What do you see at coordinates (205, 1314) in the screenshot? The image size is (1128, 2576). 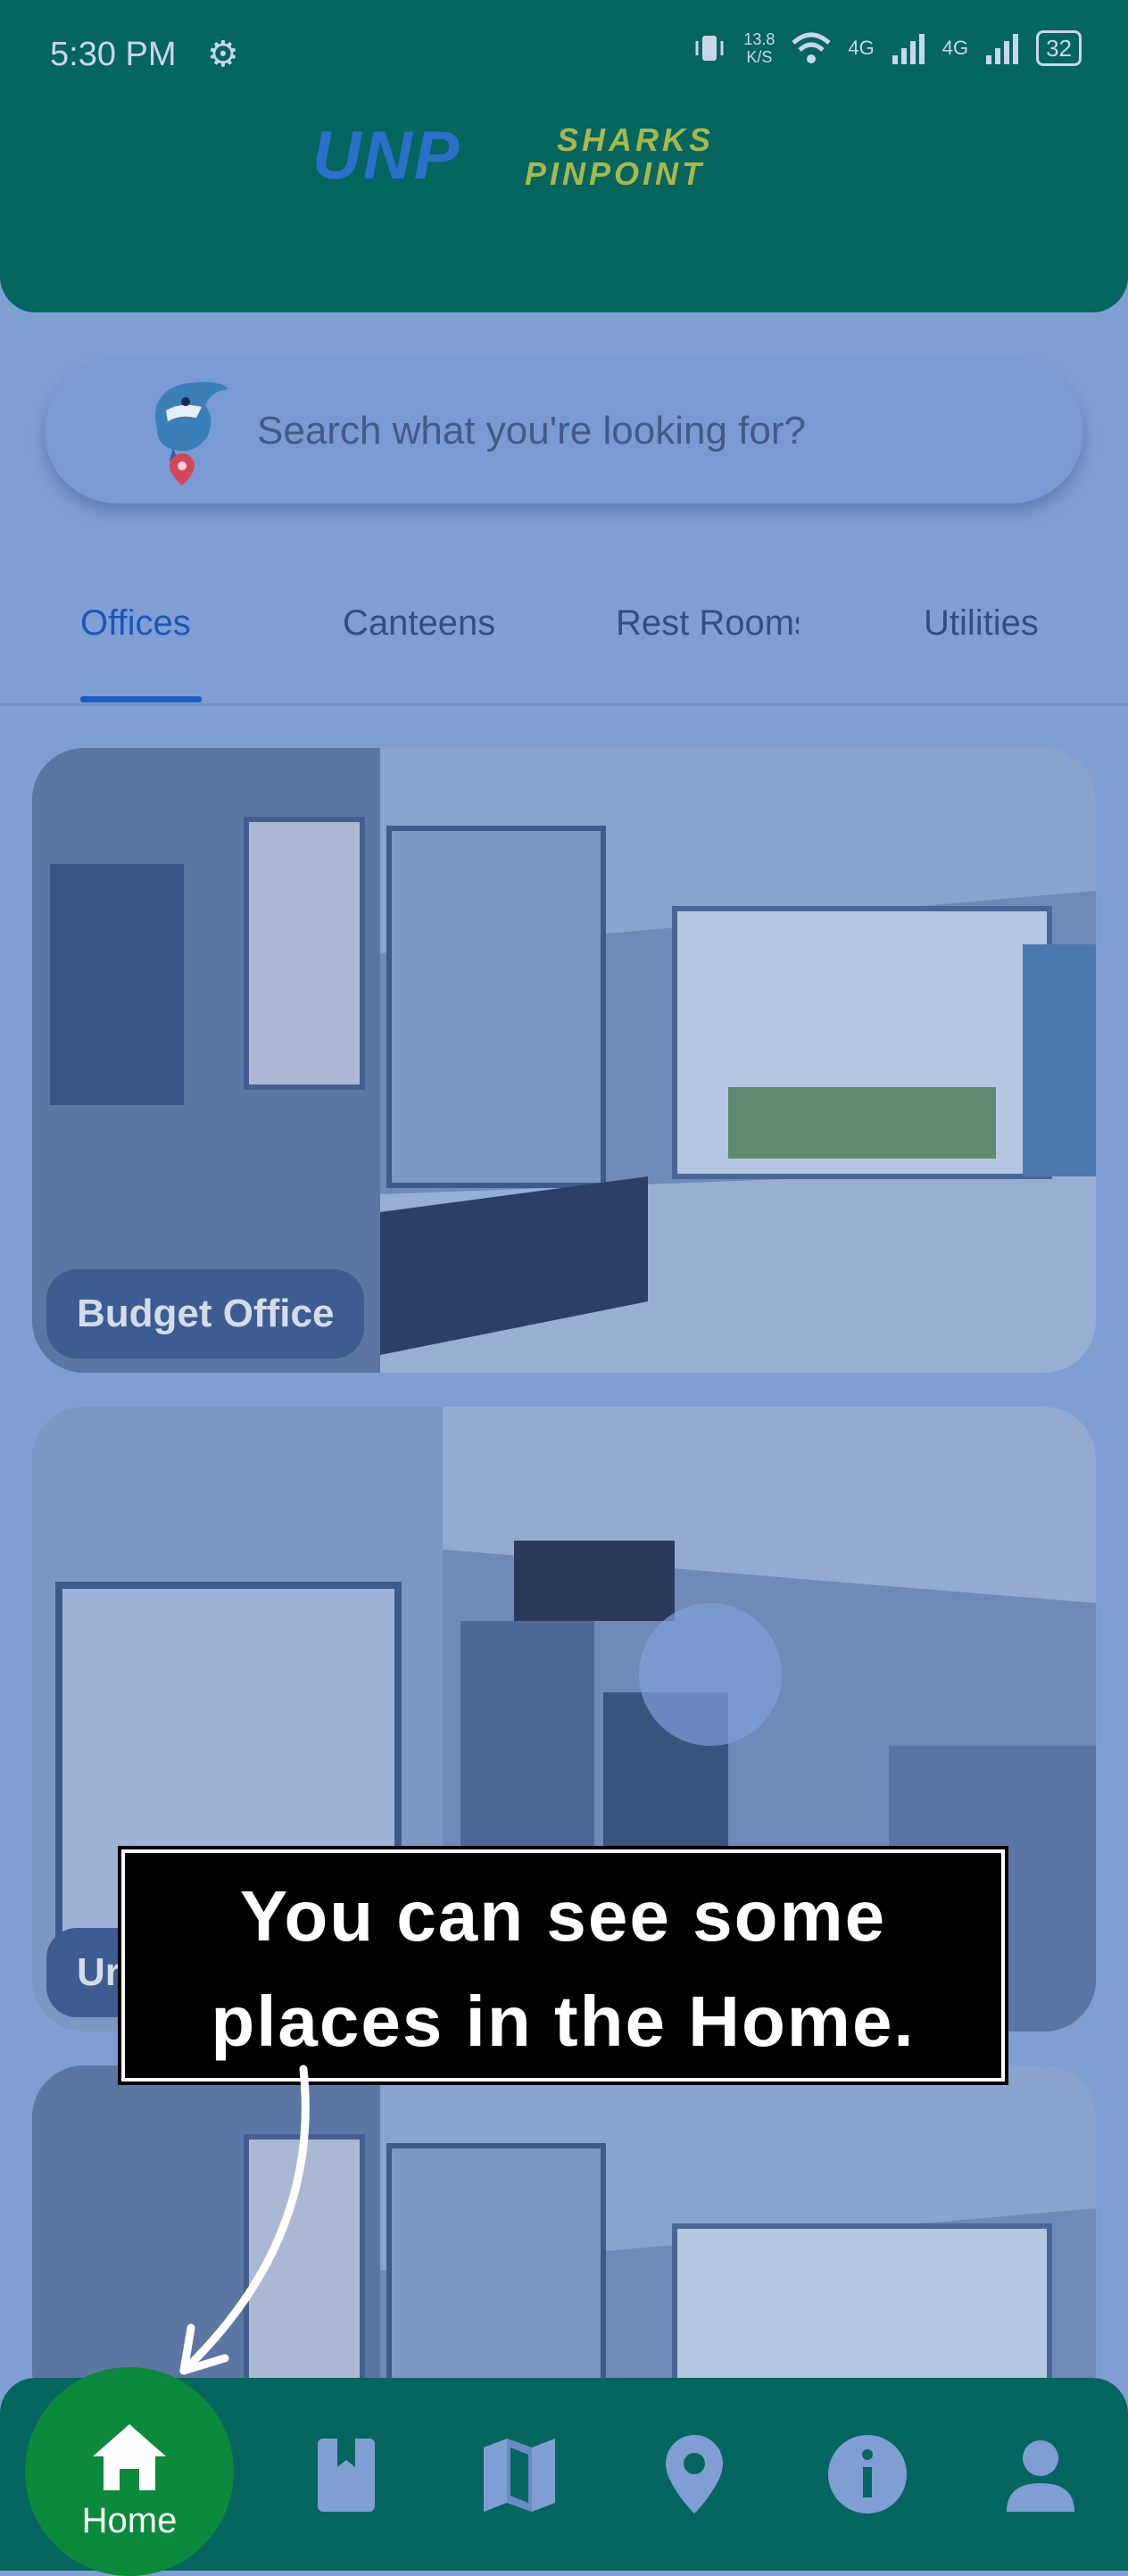 I see `card-label: Budget Office` at bounding box center [205, 1314].